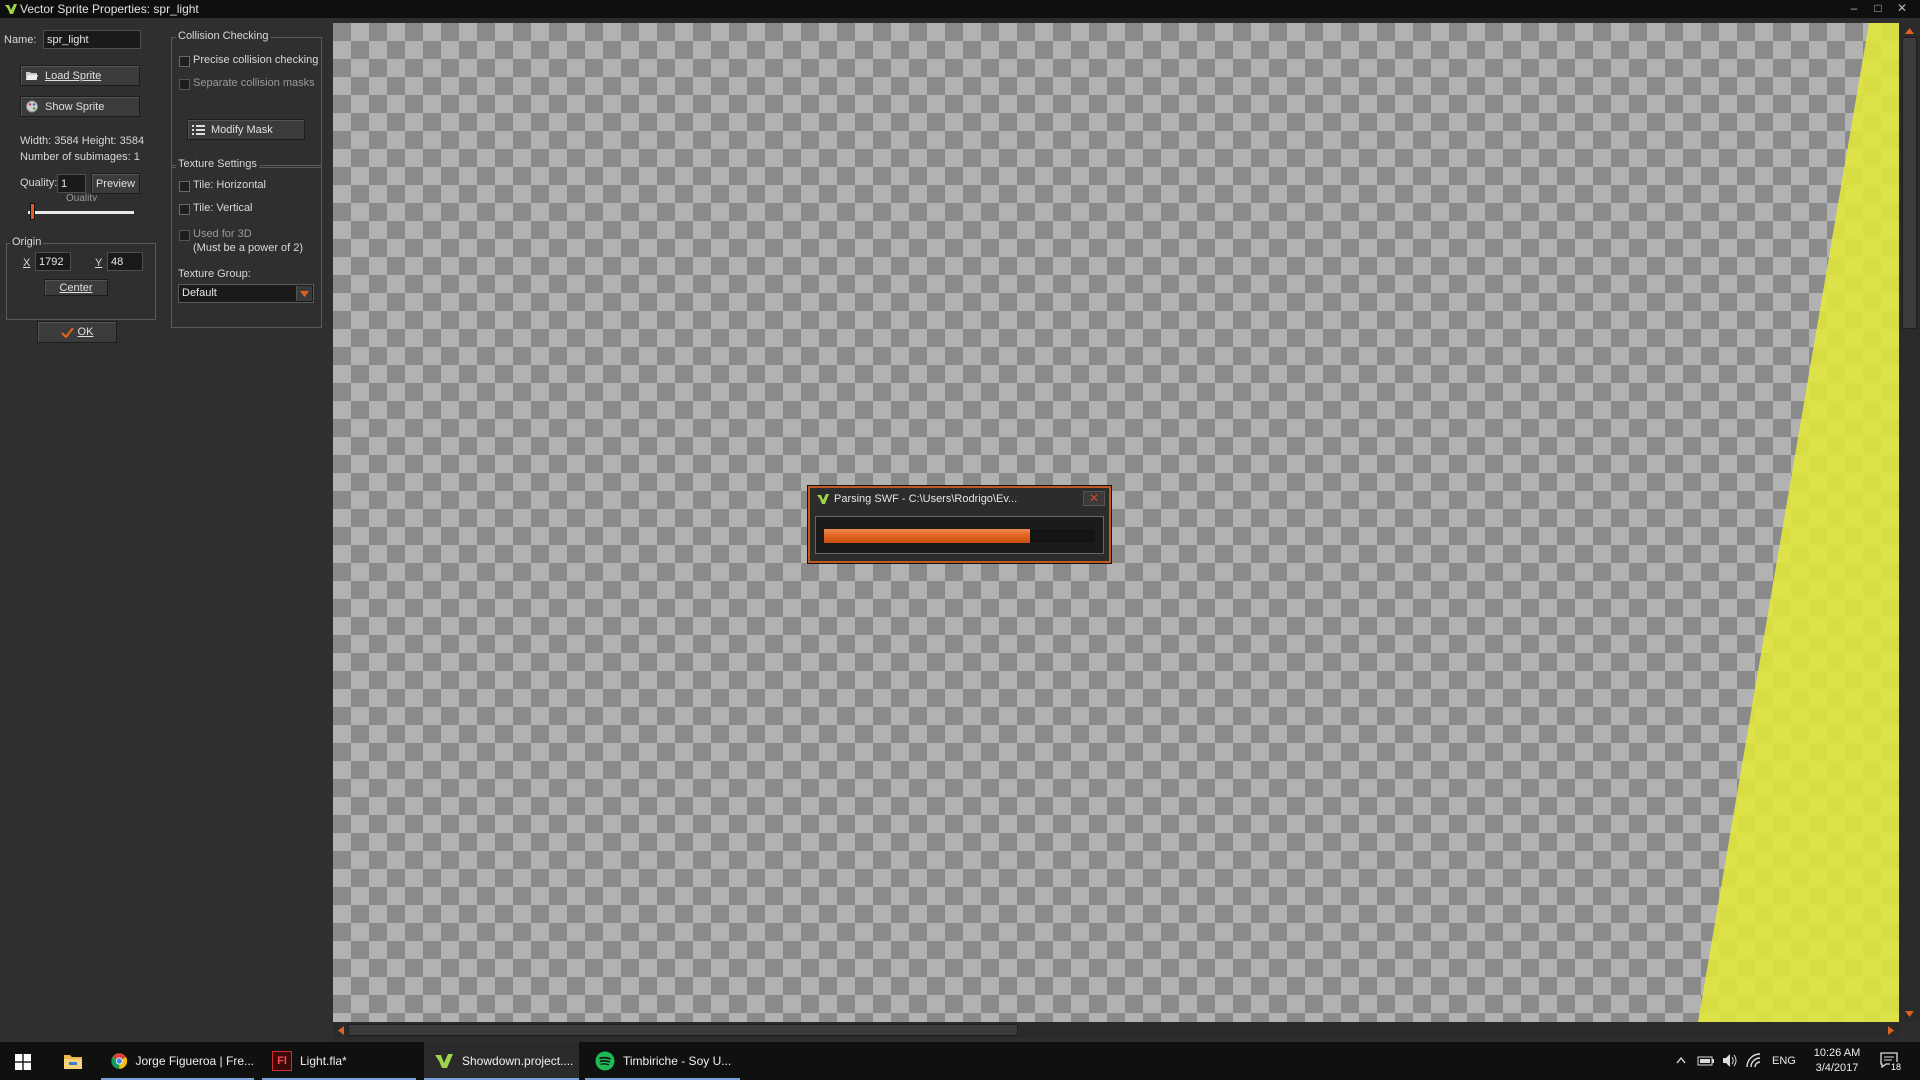  What do you see at coordinates (323, 1061) in the screenshot?
I see `taskbar-item-label: Light.fla*` at bounding box center [323, 1061].